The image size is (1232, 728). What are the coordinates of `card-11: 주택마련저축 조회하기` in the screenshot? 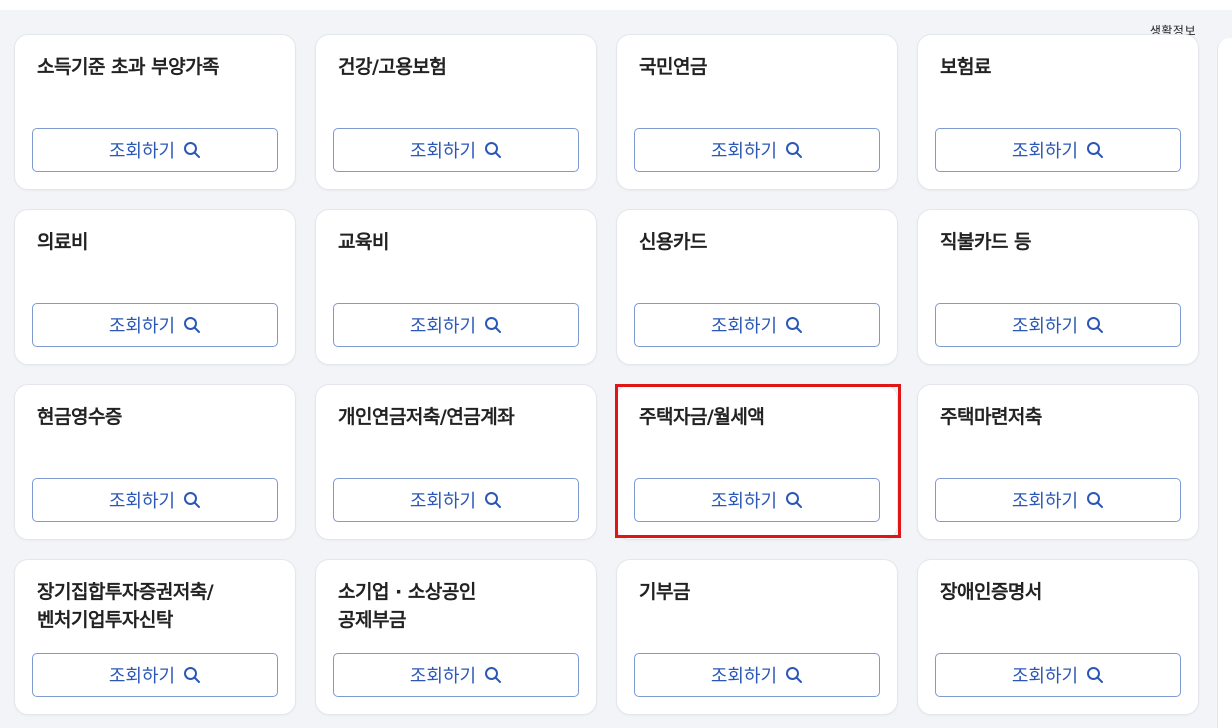 It's located at (1058, 462).